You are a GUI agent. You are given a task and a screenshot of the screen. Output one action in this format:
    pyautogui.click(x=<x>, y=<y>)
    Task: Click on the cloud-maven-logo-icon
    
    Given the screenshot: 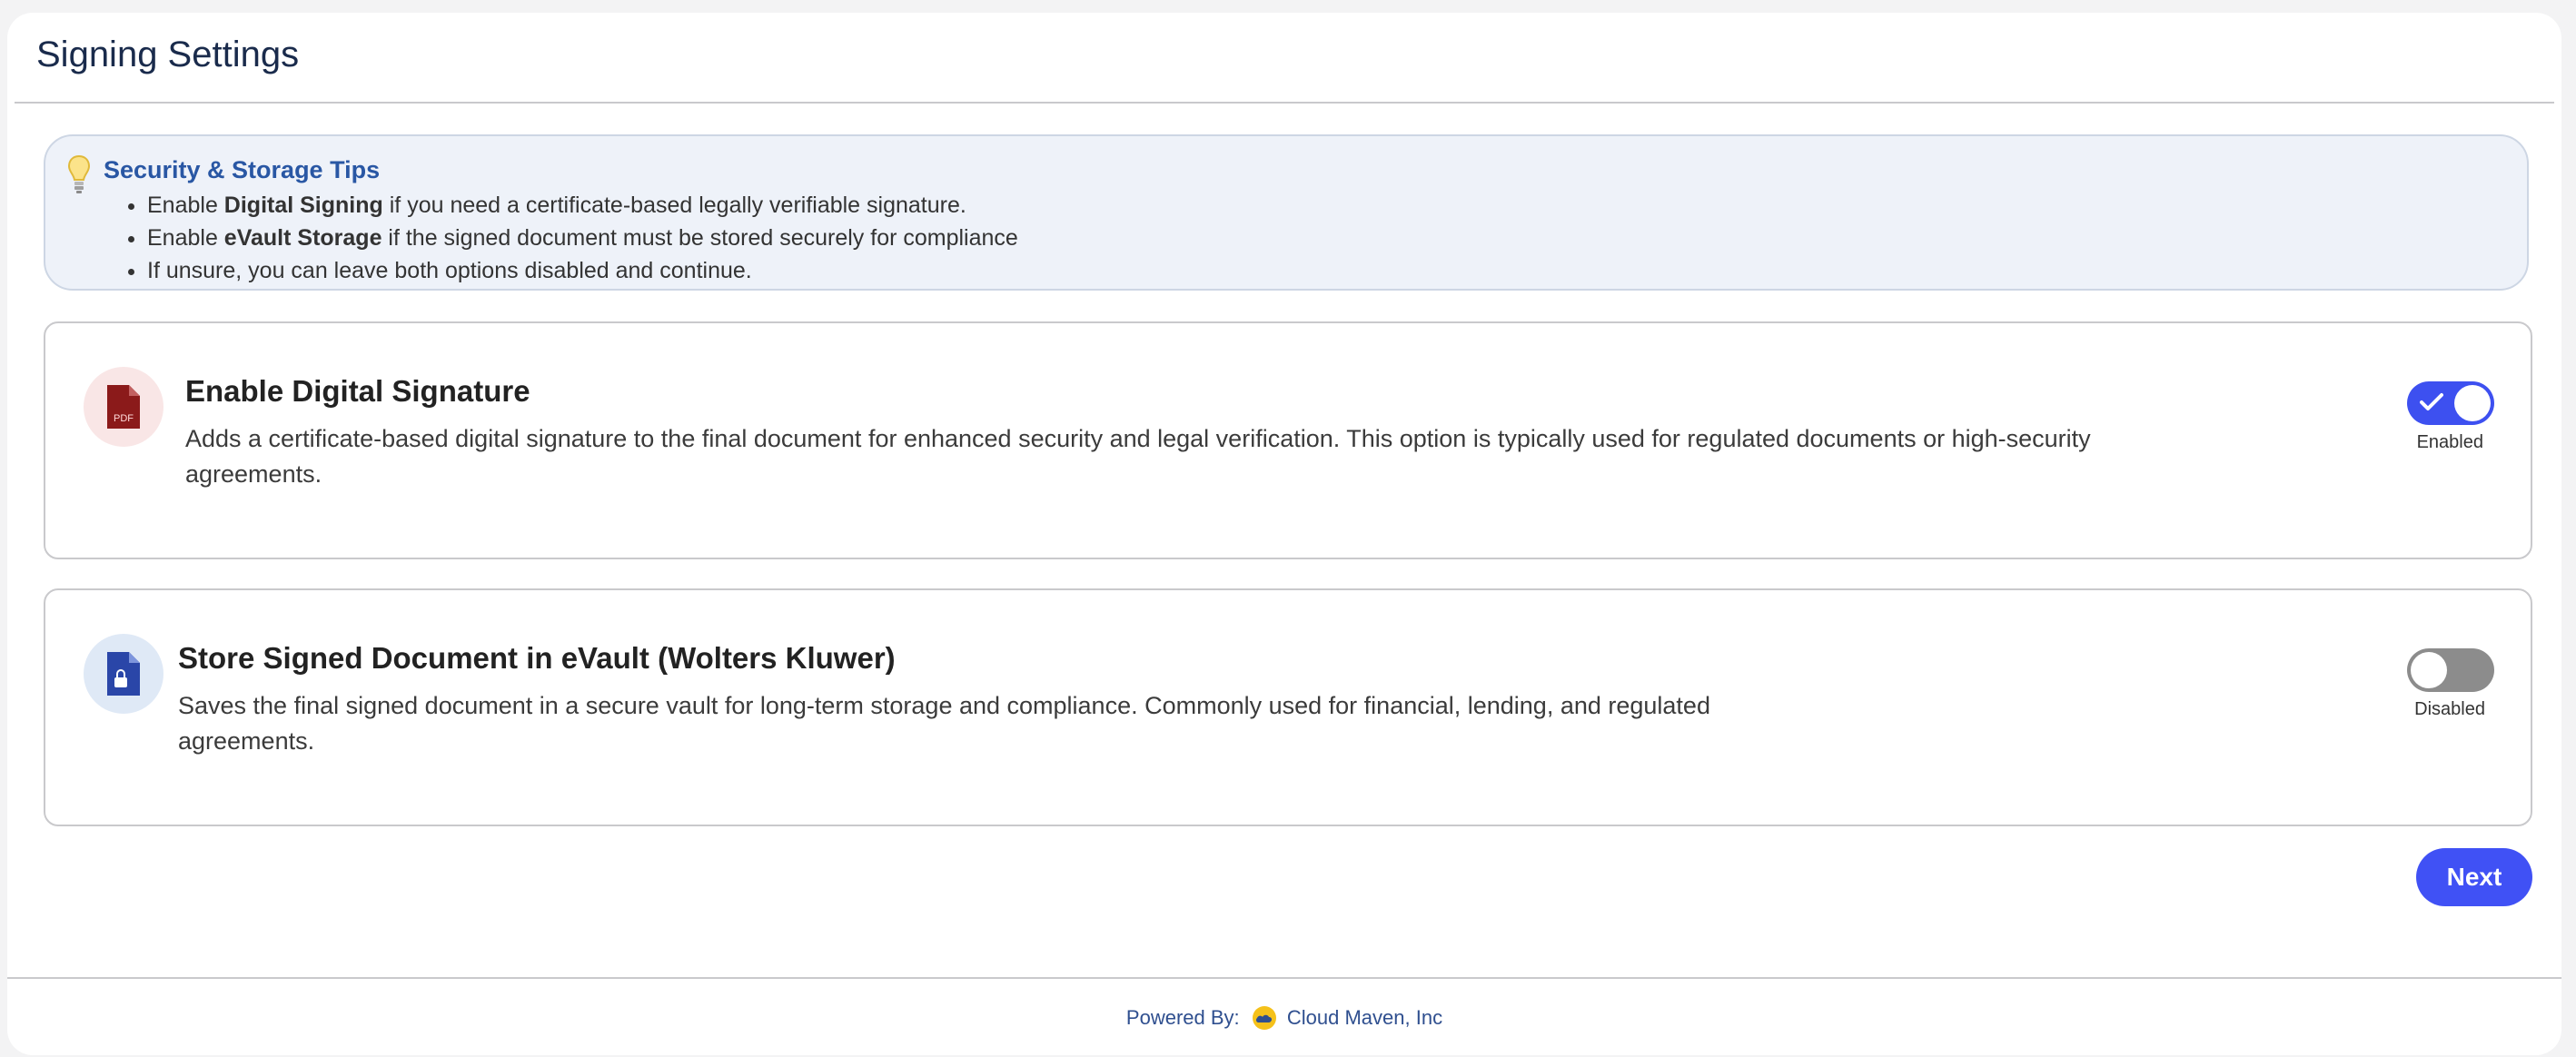 What is the action you would take?
    pyautogui.click(x=1264, y=1018)
    